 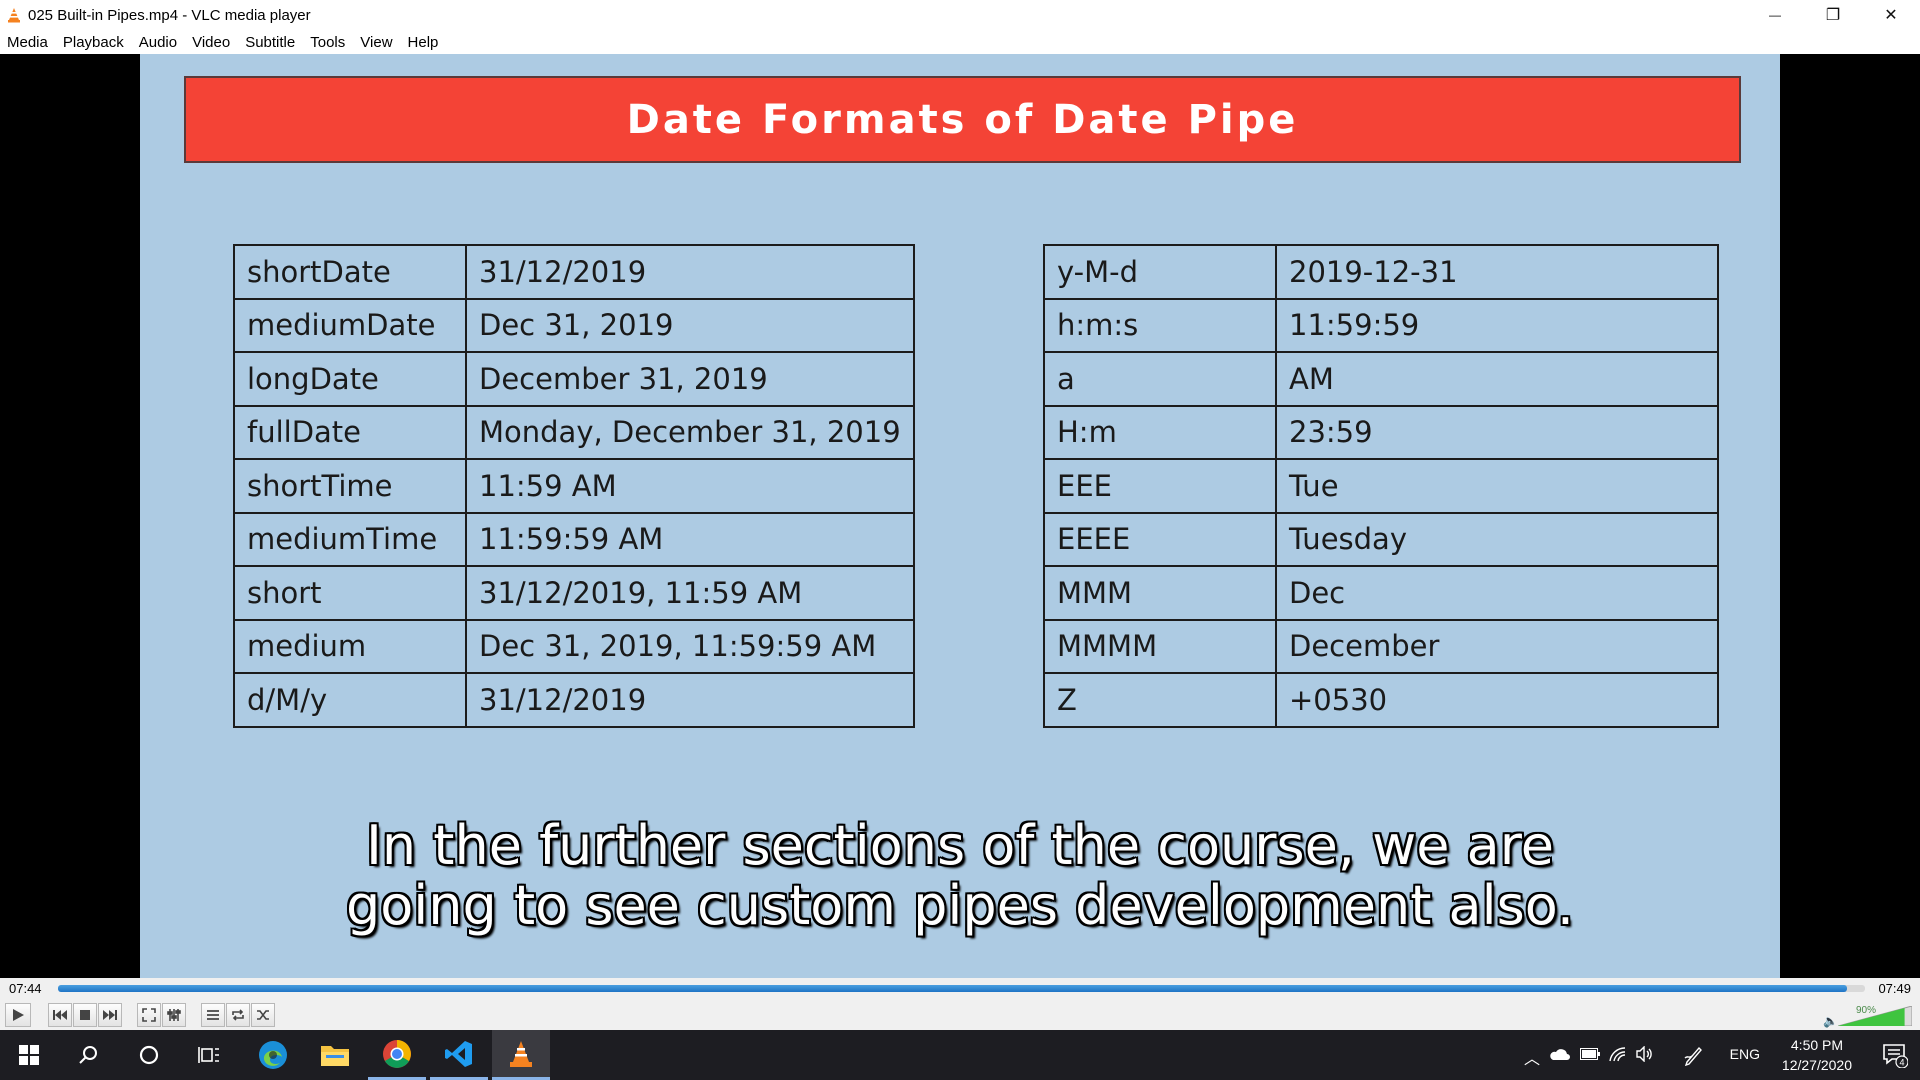 What do you see at coordinates (690, 325) in the screenshot?
I see `format-example: Dec 31, 2019` at bounding box center [690, 325].